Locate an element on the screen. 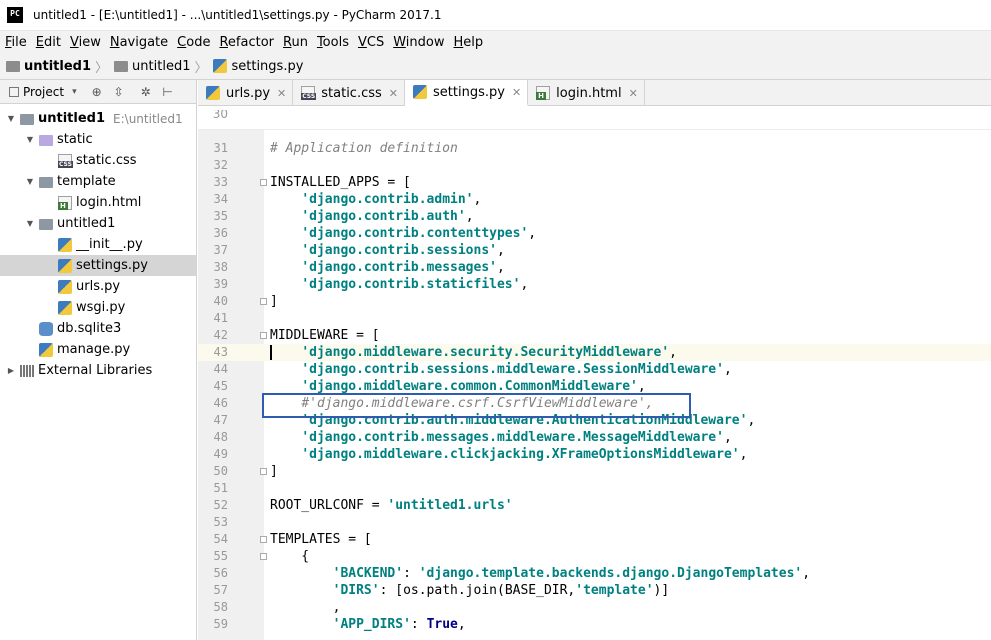 The height and width of the screenshot is (640, 991). code-line: 55 { is located at coordinates (594, 556).